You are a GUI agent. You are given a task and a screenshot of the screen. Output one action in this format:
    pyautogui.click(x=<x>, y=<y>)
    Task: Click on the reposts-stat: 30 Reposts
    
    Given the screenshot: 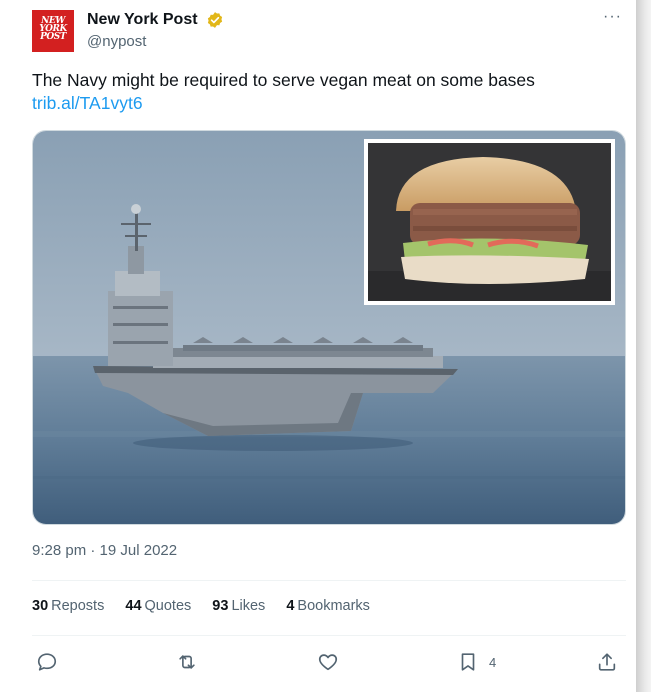 What is the action you would take?
    pyautogui.click(x=68, y=606)
    